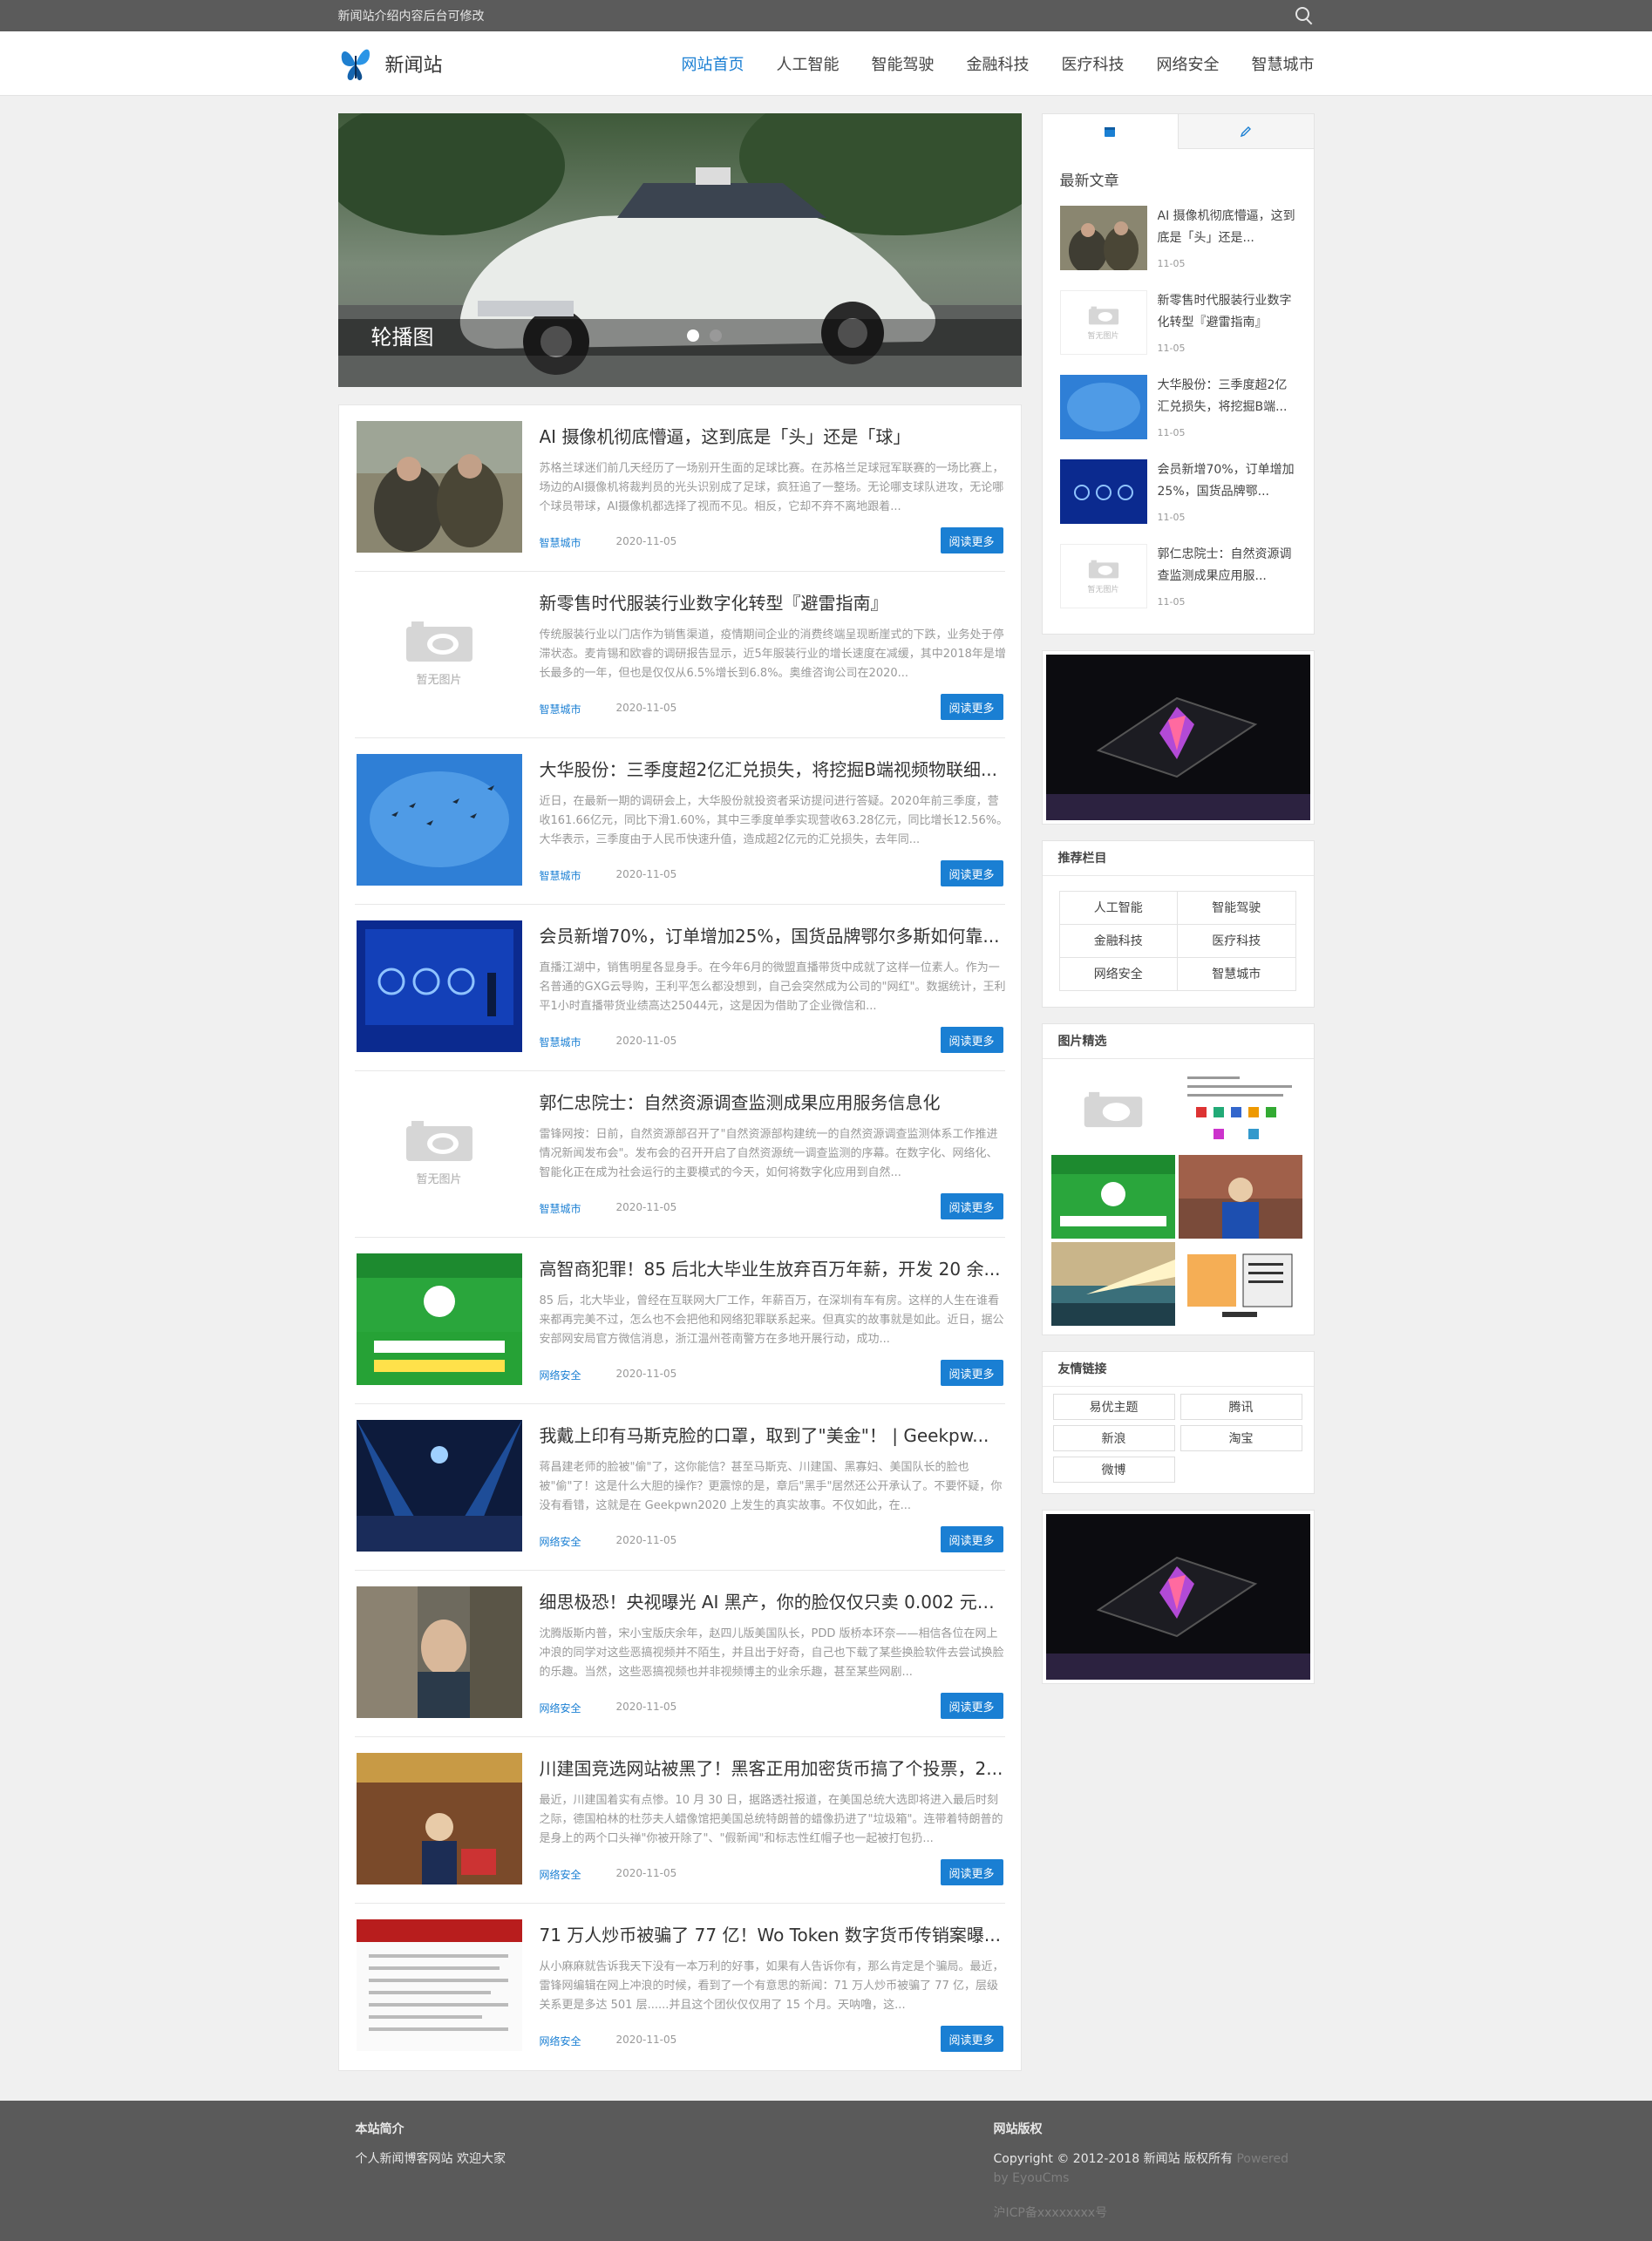  I want to click on recommend-link: 人工智能, so click(1118, 908).